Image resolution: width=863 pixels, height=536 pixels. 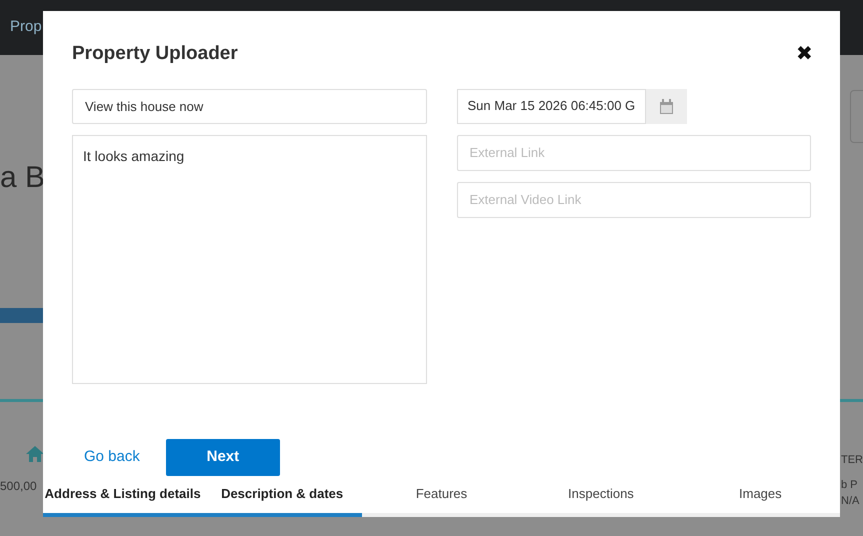 What do you see at coordinates (122, 498) in the screenshot?
I see `step-tab: Address & Listing details` at bounding box center [122, 498].